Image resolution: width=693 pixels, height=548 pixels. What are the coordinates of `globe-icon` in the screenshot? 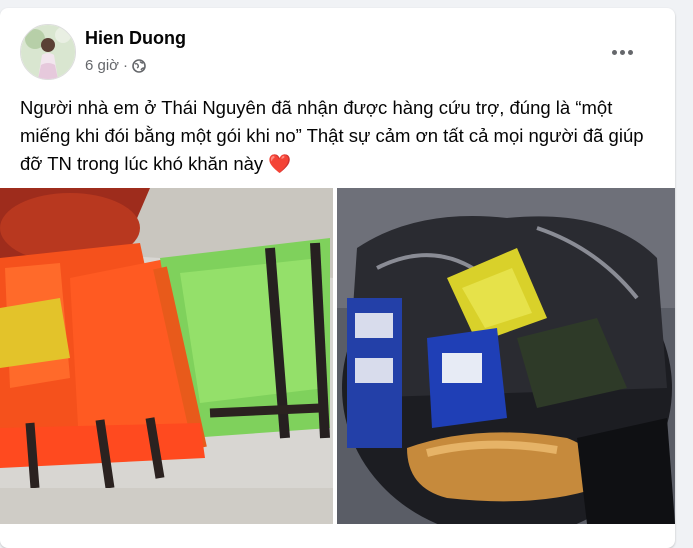 It's located at (139, 65).